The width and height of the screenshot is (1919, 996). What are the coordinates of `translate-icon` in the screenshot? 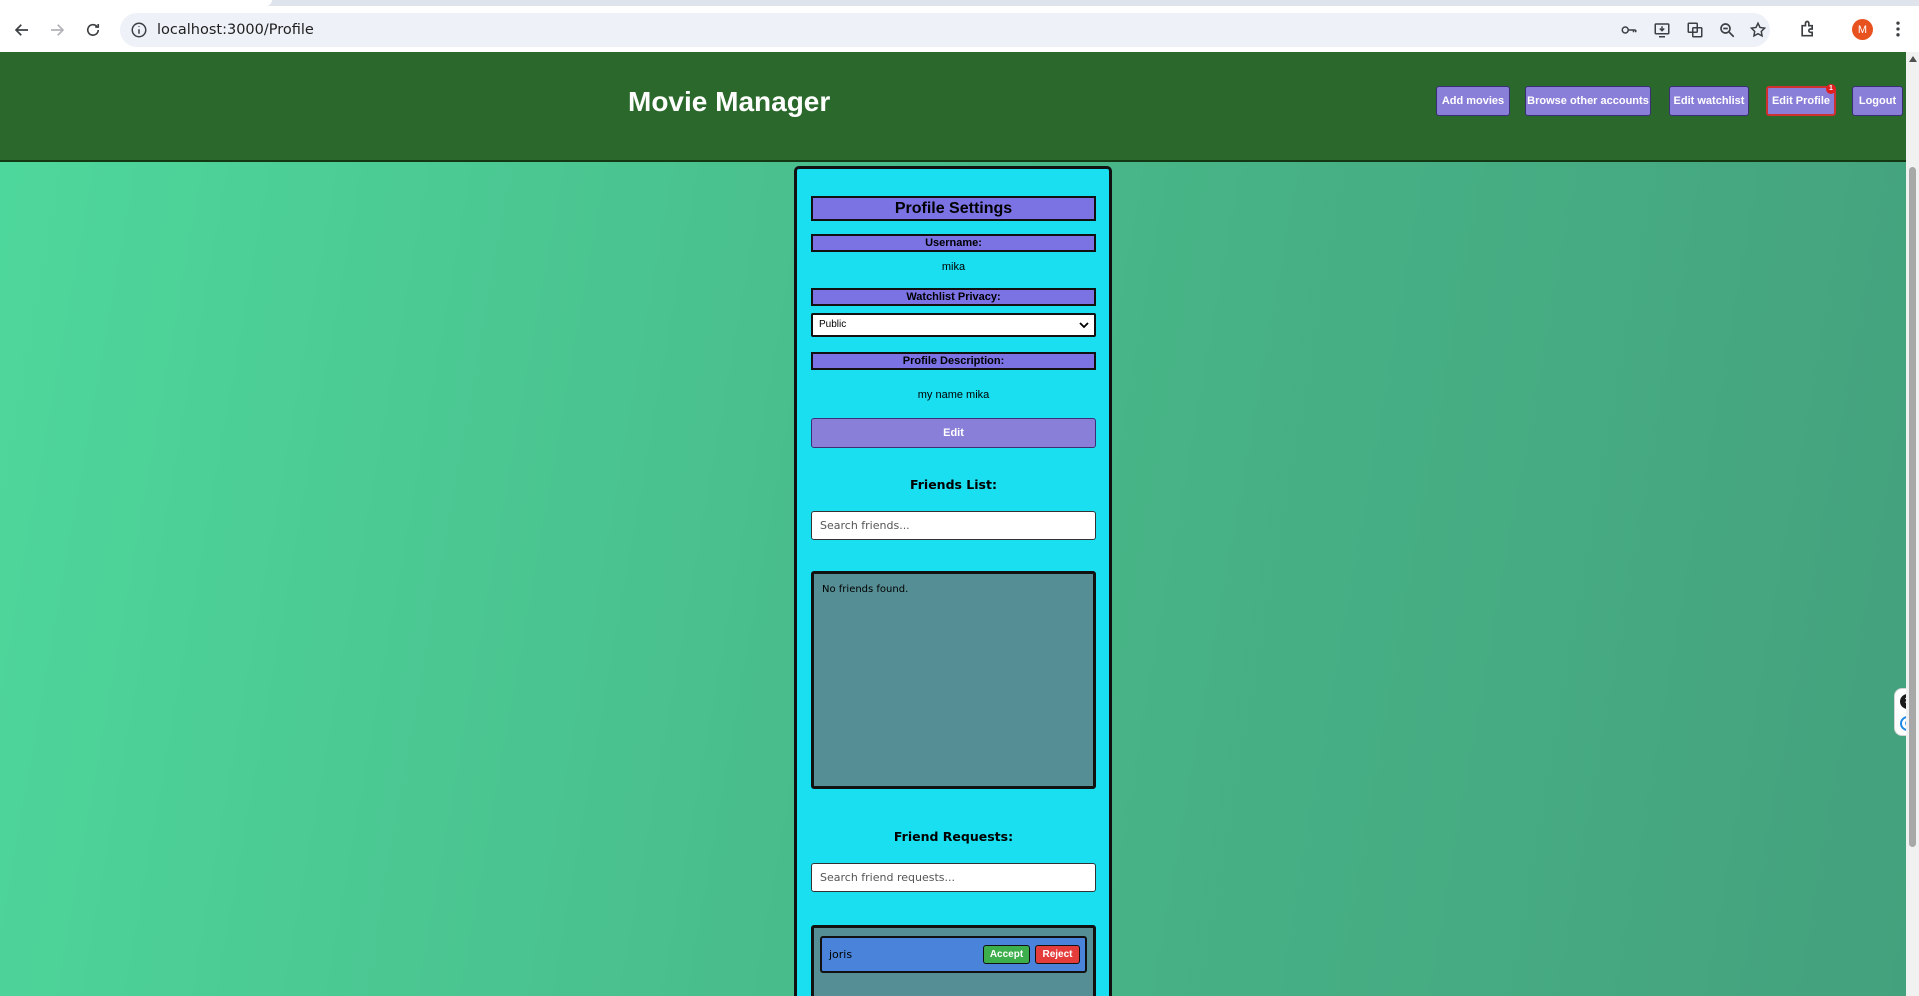 It's located at (1695, 30).